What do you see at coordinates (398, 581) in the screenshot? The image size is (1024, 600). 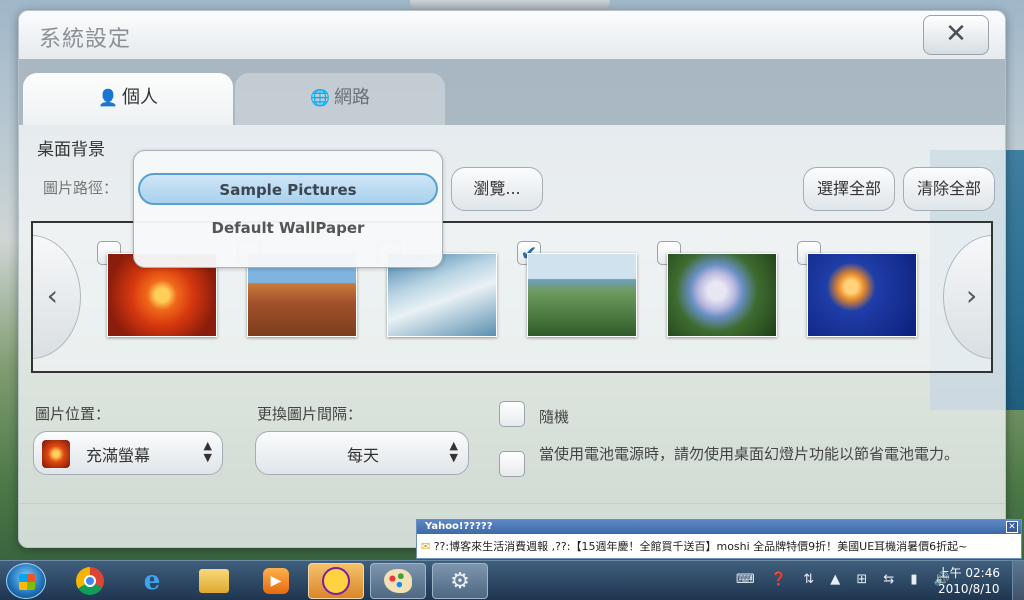 I see `paint-taskbar-icon` at bounding box center [398, 581].